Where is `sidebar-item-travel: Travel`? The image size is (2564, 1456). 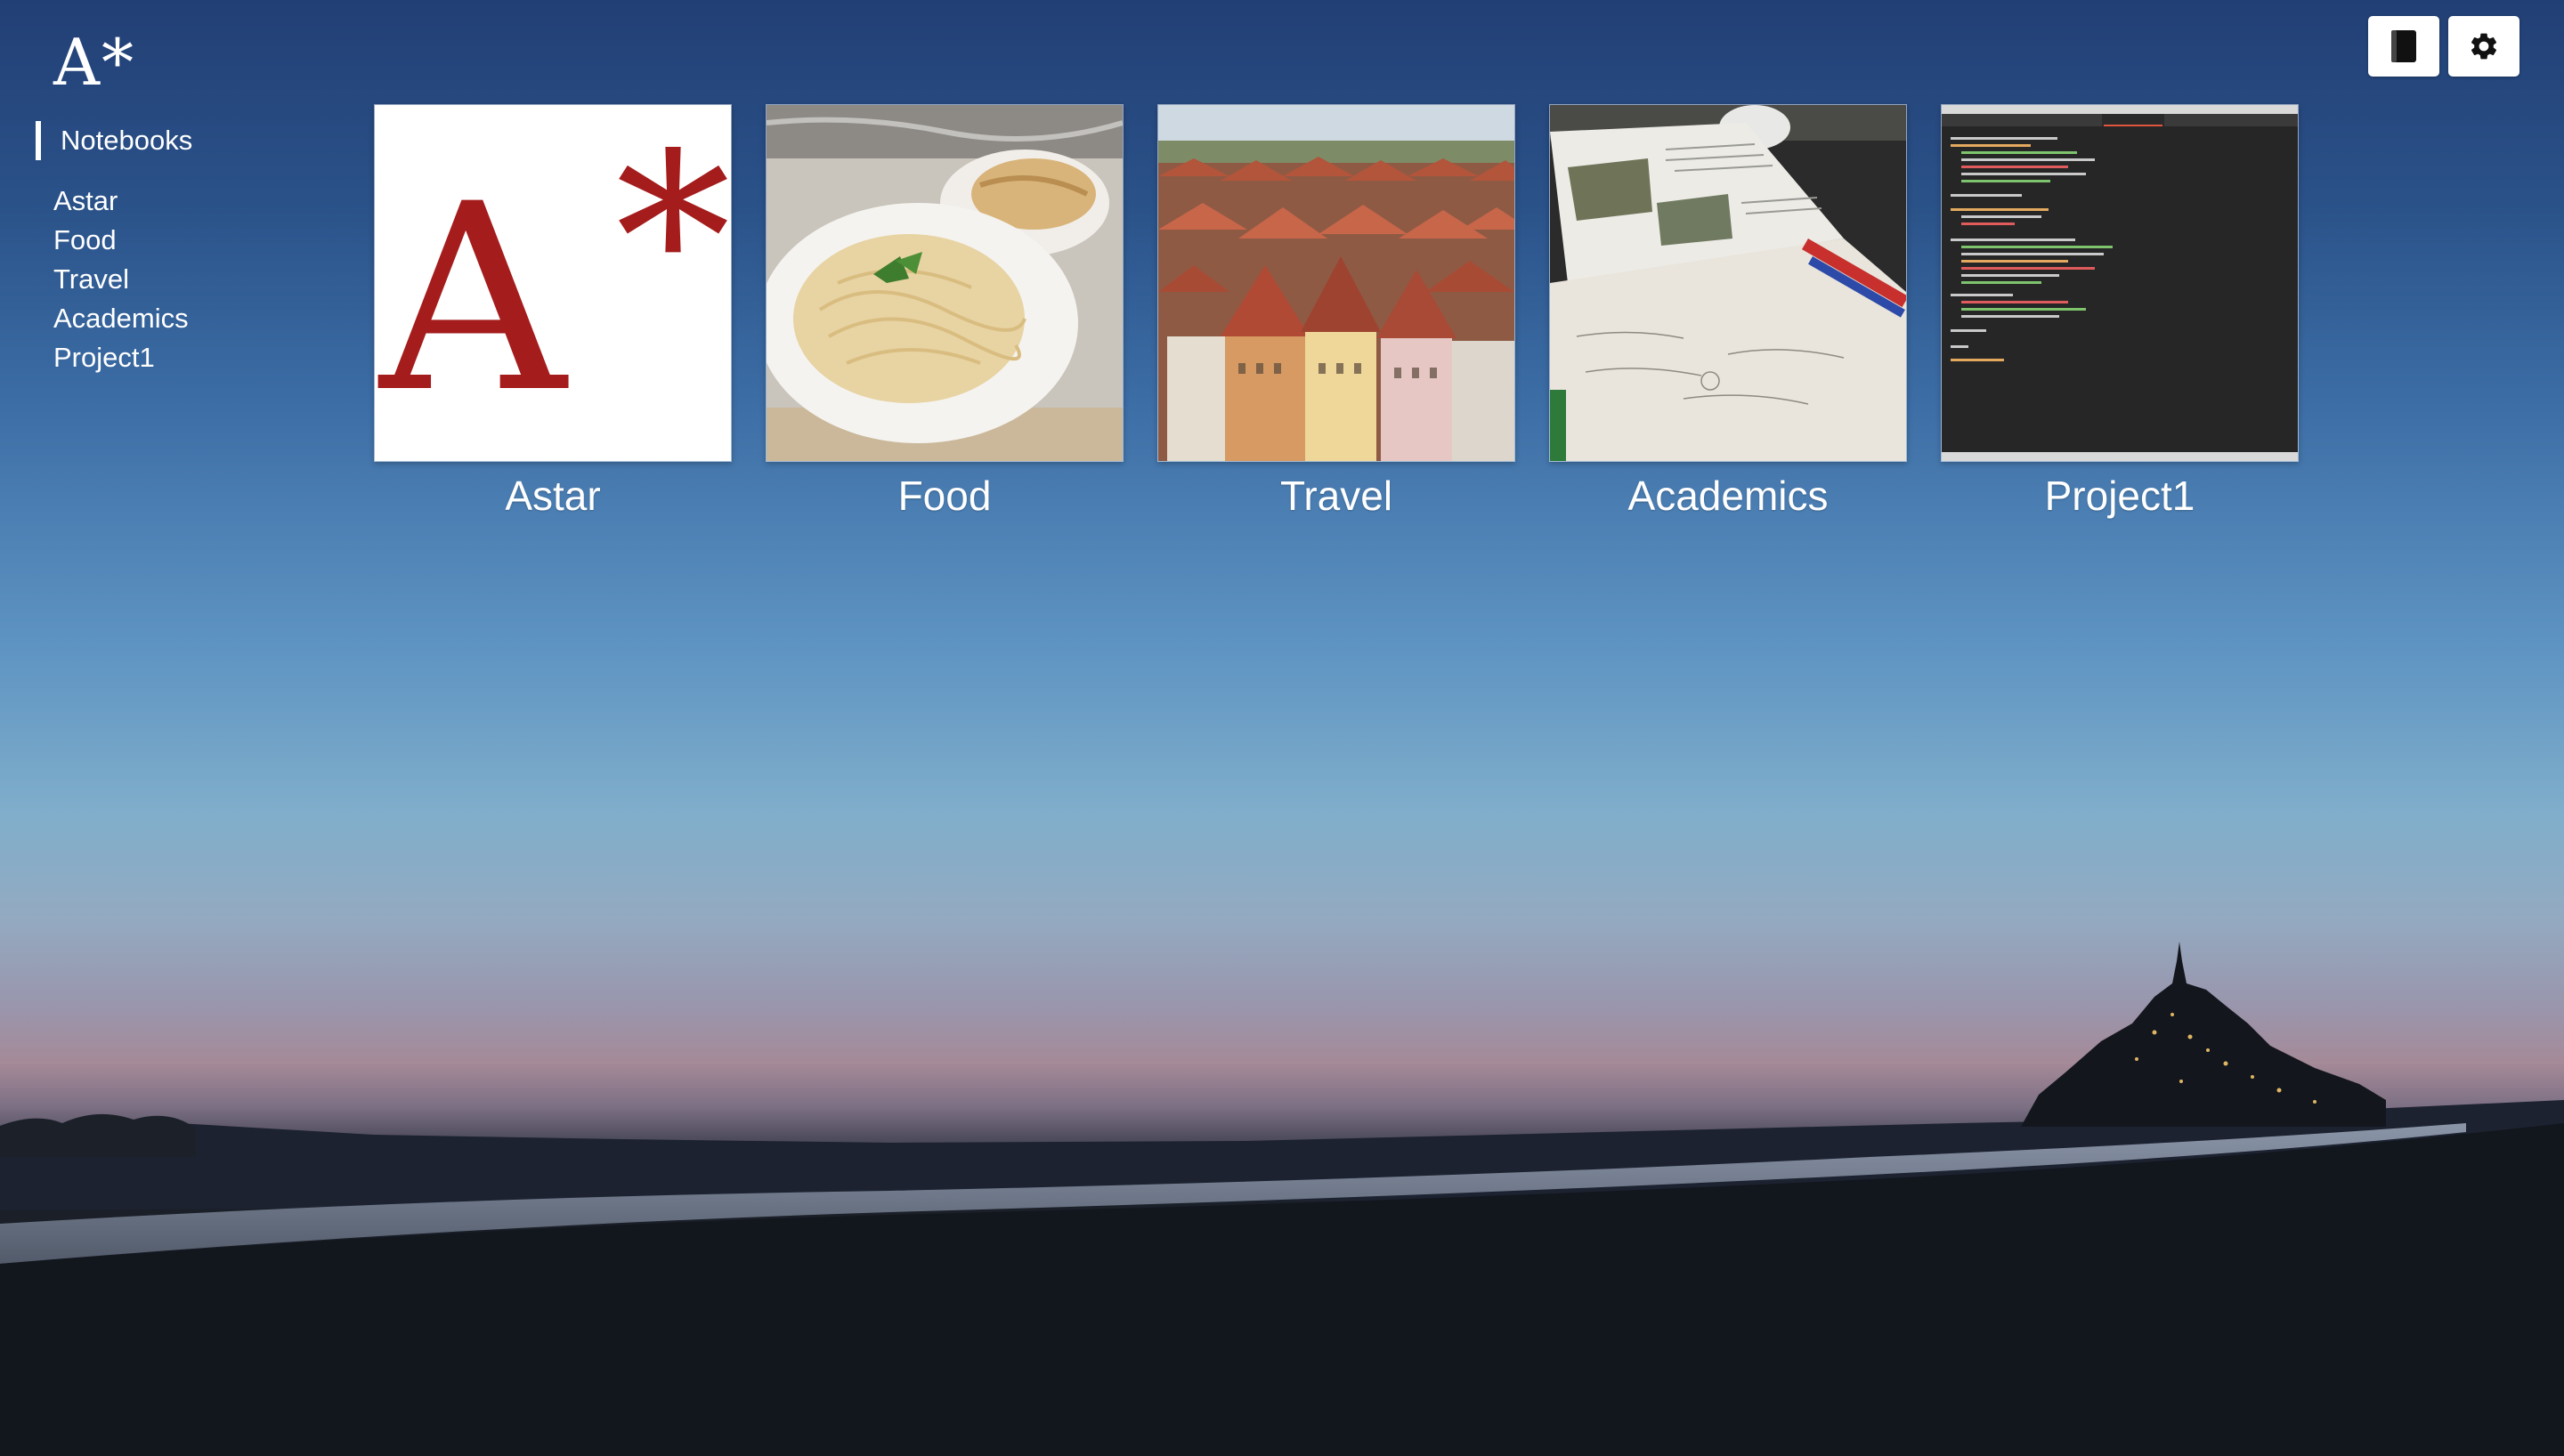 sidebar-item-travel: Travel is located at coordinates (121, 279).